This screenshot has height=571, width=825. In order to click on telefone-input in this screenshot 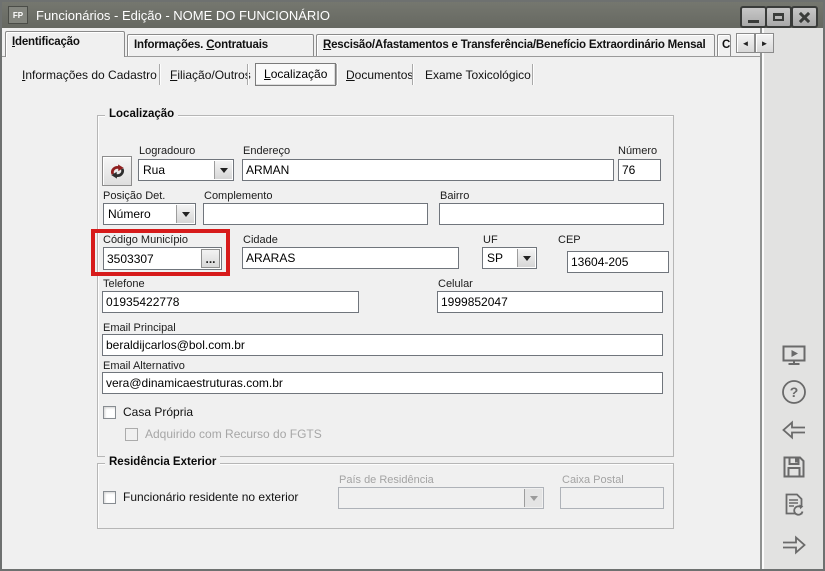, I will do `click(230, 302)`.